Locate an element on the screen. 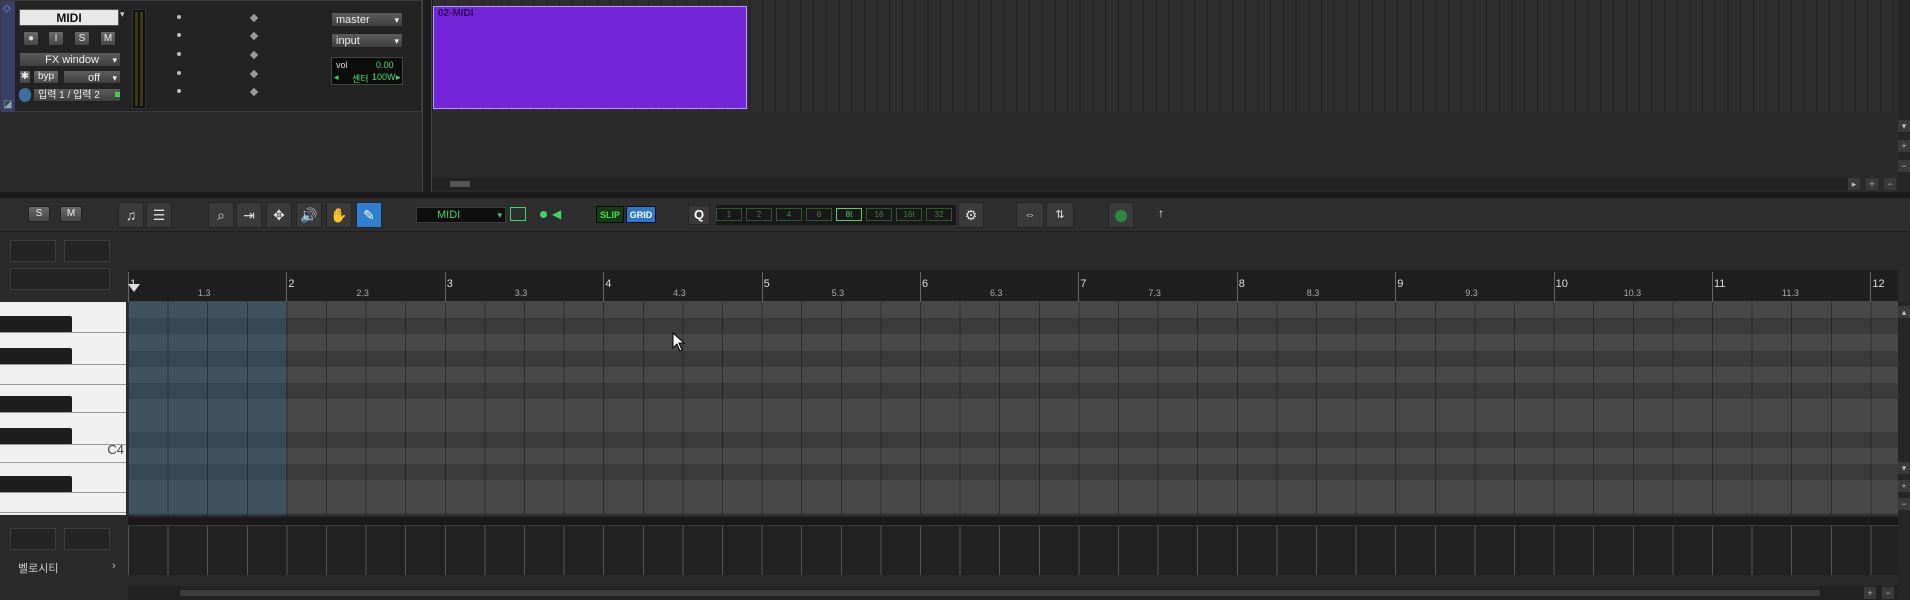 Image resolution: width=1910 pixels, height=600 pixels. editor-zoom-out-icon: − is located at coordinates (1904, 504).